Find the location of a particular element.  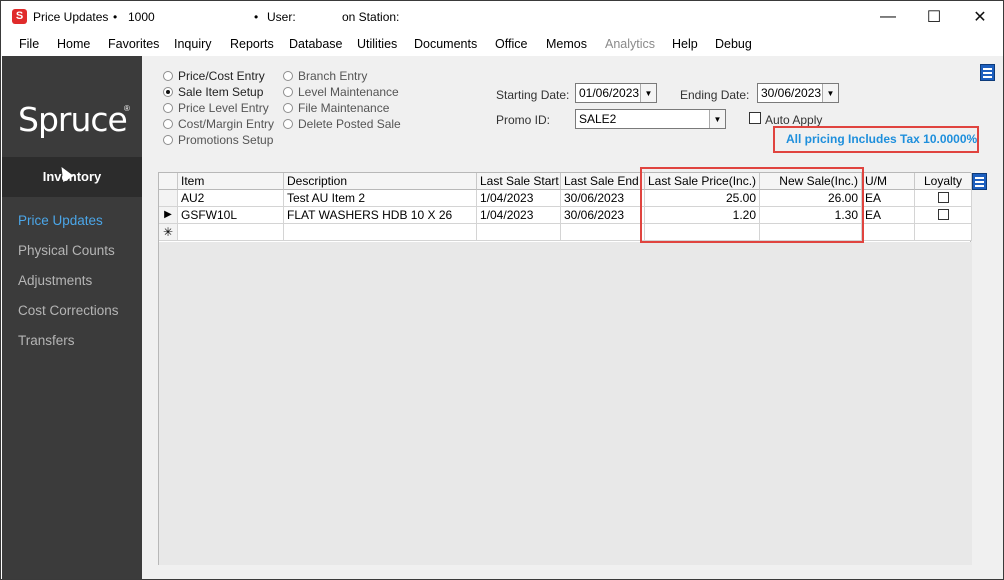

menu-inquiry: Inquiry is located at coordinates (193, 44).